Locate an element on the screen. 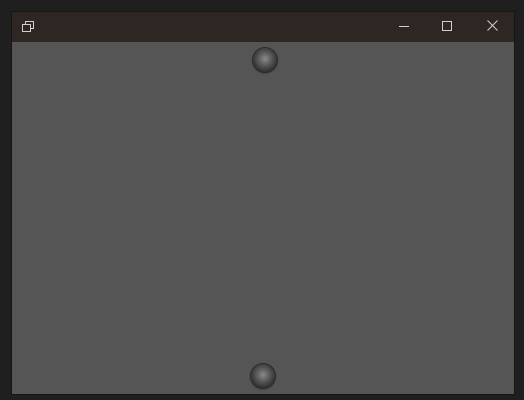  title-bar is located at coordinates (263, 27).